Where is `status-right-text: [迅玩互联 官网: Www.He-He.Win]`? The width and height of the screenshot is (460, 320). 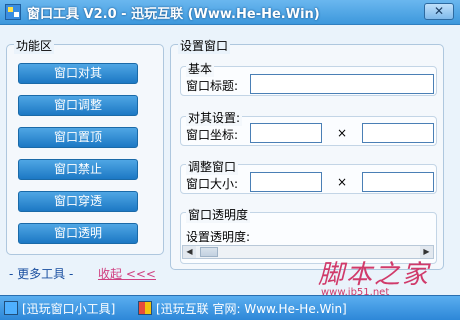
status-right-text: [迅玩互联 官网: Www.He-He.Win] is located at coordinates (251, 308).